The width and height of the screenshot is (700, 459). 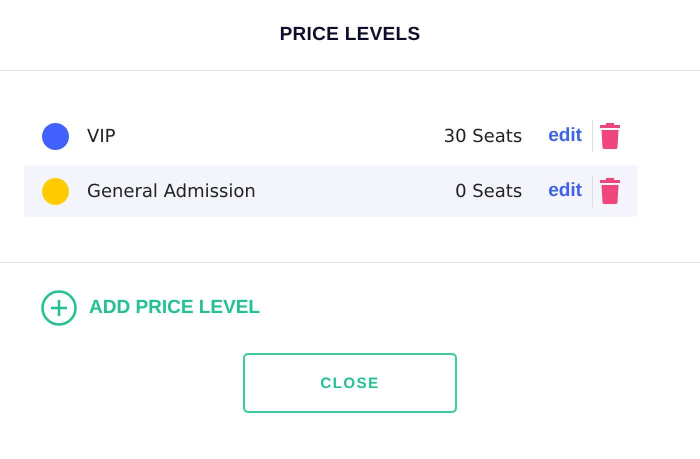 What do you see at coordinates (172, 191) in the screenshot?
I see `level-name: General Admission` at bounding box center [172, 191].